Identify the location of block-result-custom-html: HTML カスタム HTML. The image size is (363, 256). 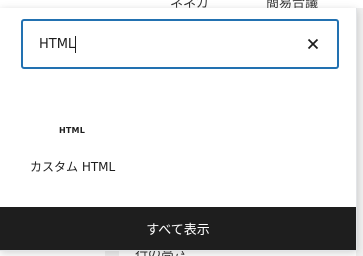
(73, 152).